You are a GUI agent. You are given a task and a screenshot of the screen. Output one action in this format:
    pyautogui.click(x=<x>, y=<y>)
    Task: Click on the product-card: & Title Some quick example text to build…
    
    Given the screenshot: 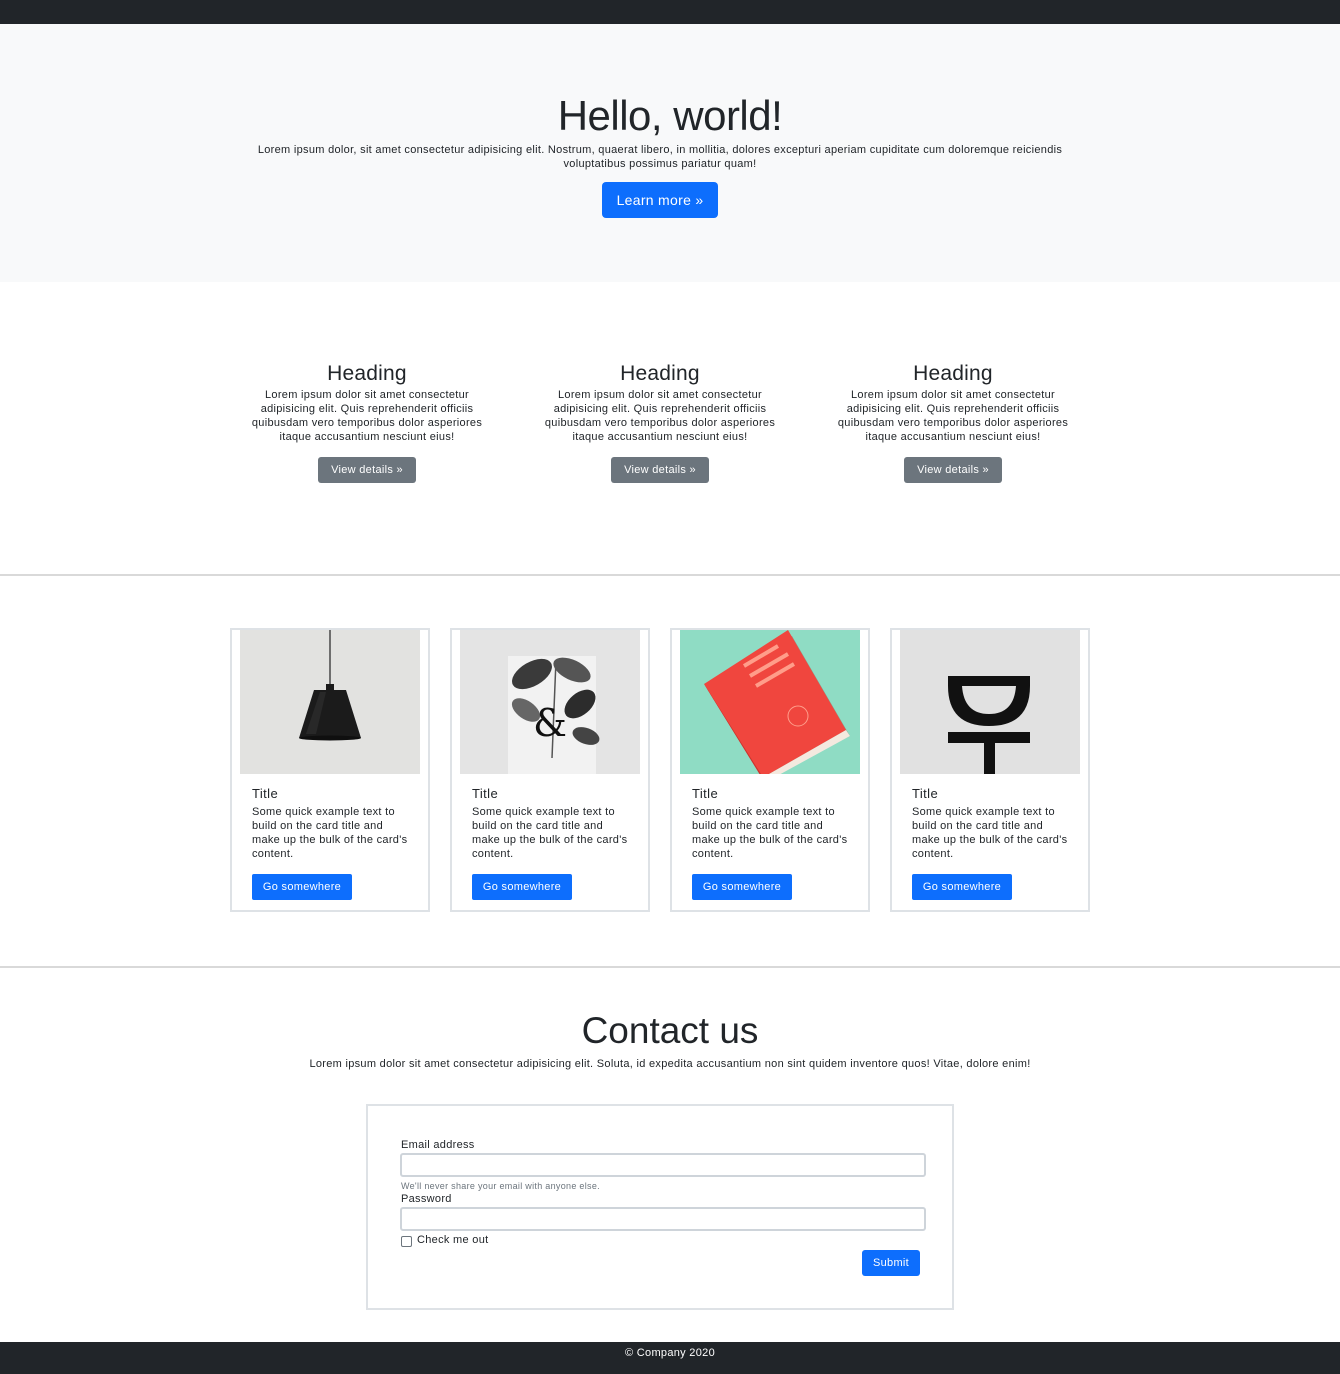 What is the action you would take?
    pyautogui.click(x=550, y=770)
    